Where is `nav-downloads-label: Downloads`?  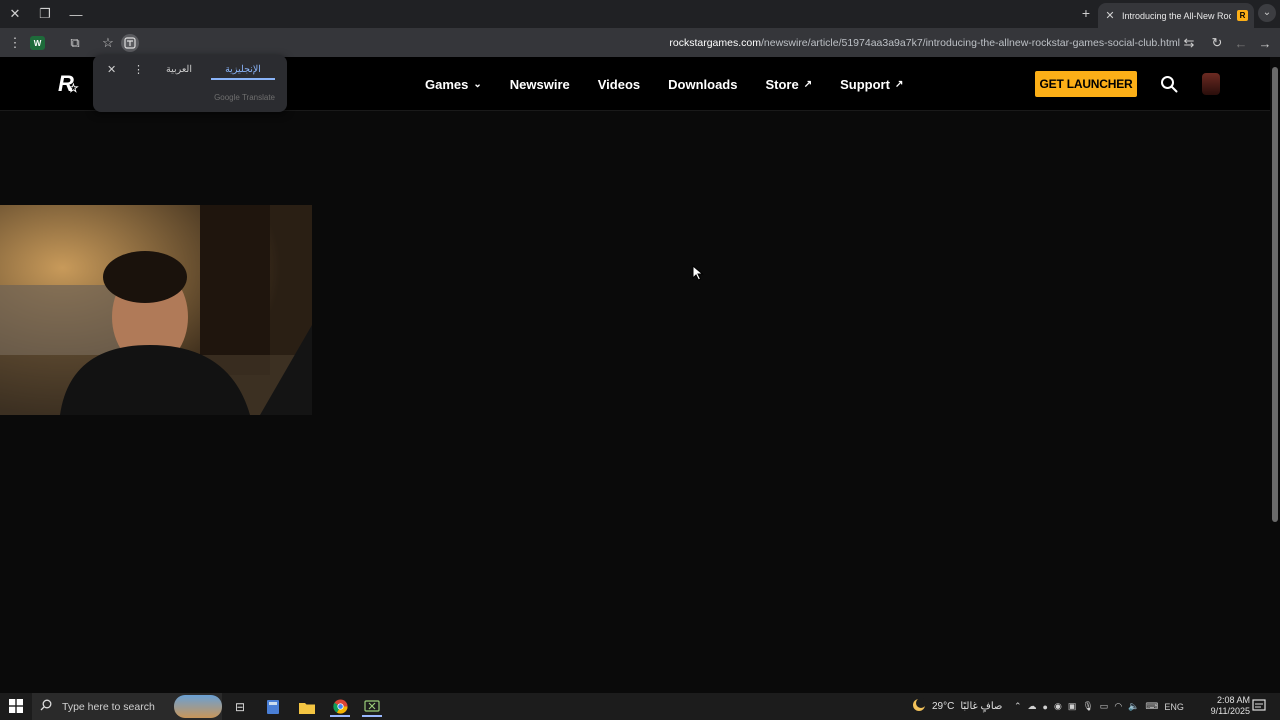
nav-downloads-label: Downloads is located at coordinates (703, 84).